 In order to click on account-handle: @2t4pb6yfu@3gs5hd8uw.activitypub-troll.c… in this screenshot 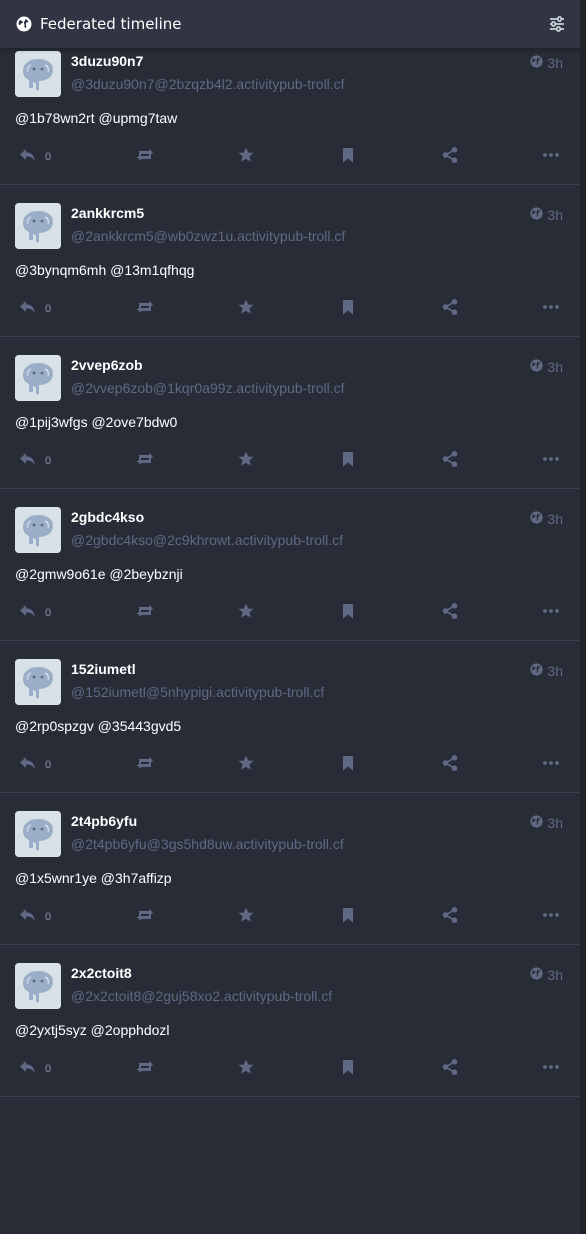, I will do `click(207, 844)`.